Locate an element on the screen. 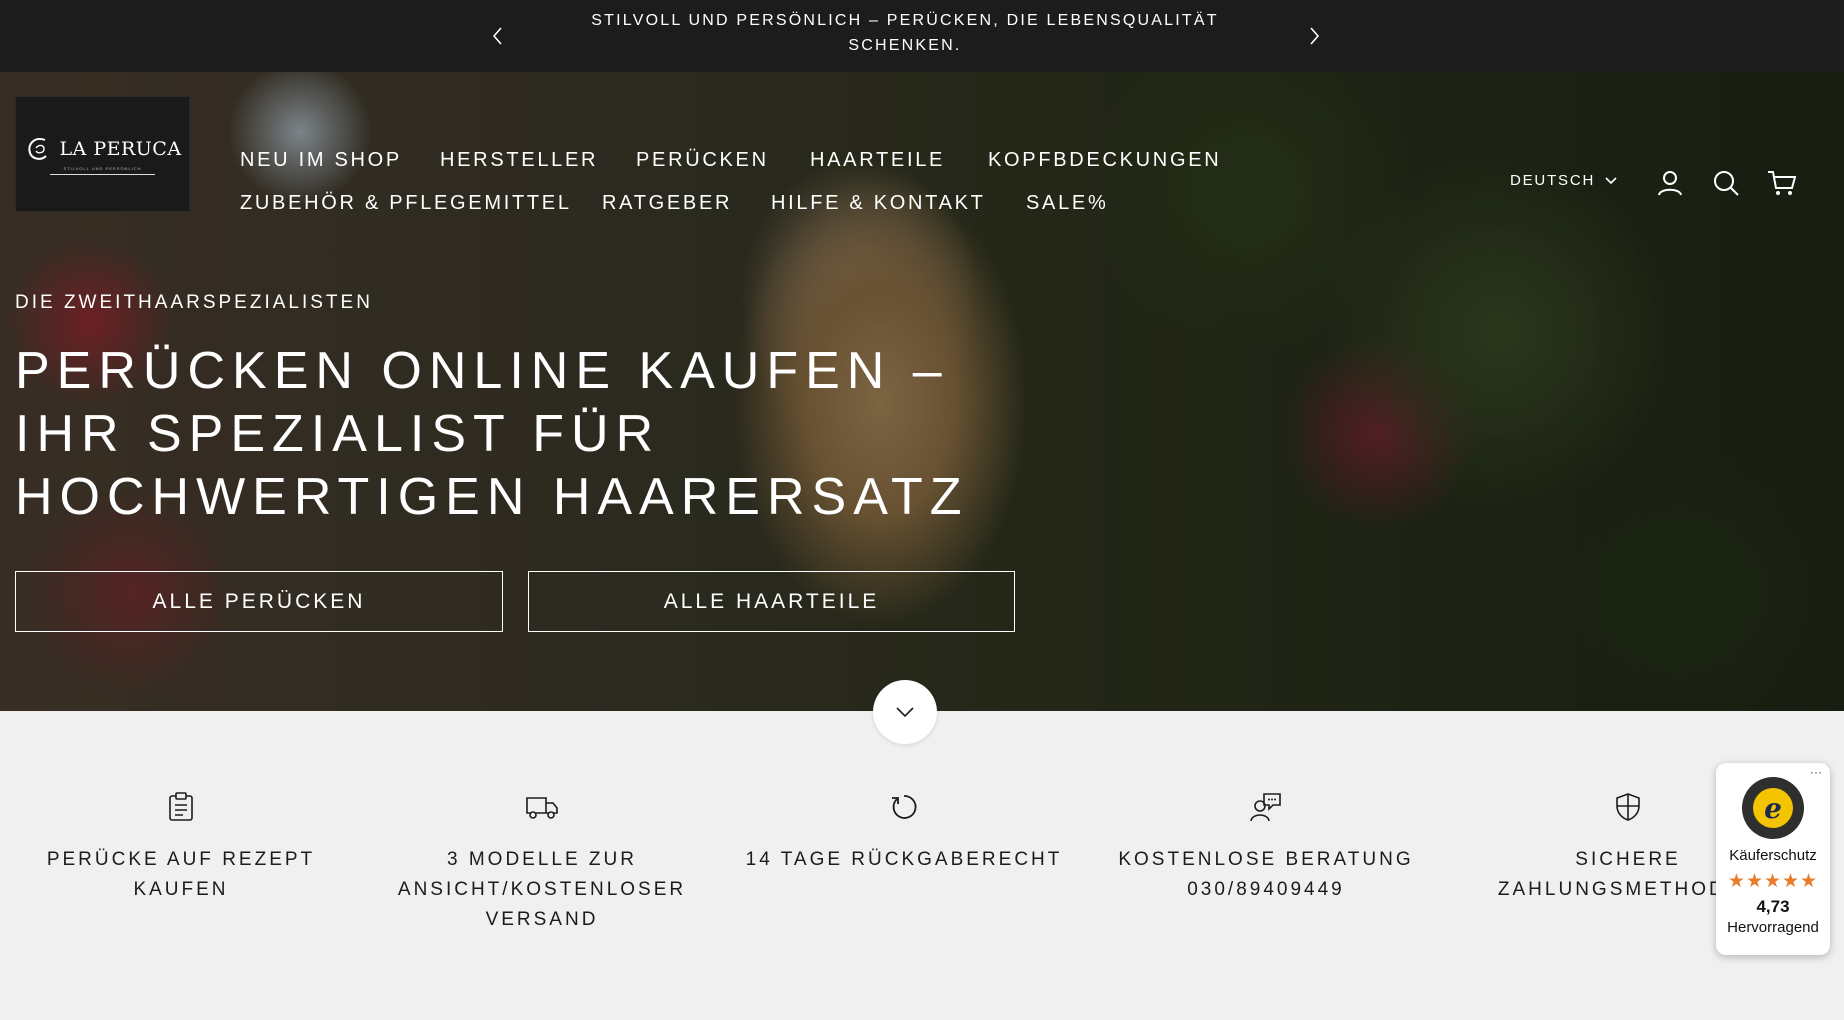 Image resolution: width=1844 pixels, height=1020 pixels. all-hairpieces-button: ALLE HAARTEILE is located at coordinates (771, 601).